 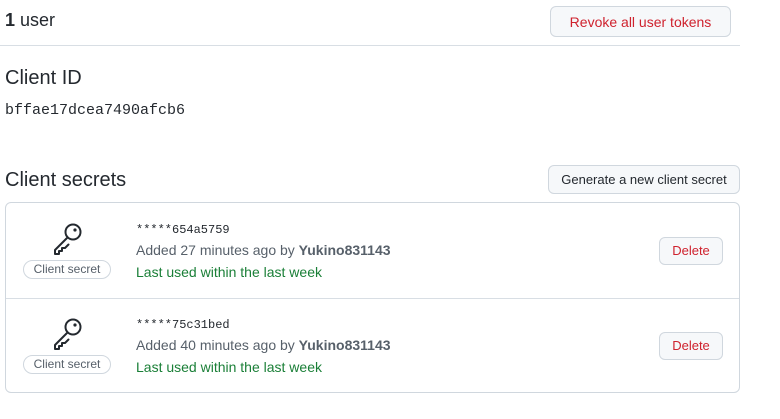 I want to click on client-secret-added-text: Added 40 minutes ago by, so click(x=217, y=345).